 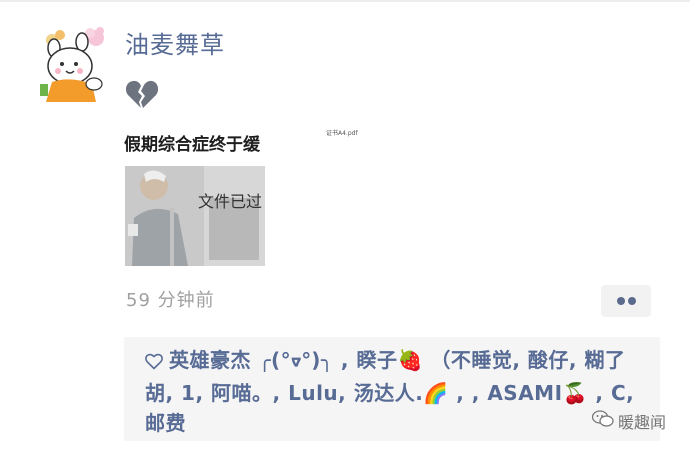 What do you see at coordinates (170, 300) in the screenshot?
I see `post-timestamp: 59 分钟前` at bounding box center [170, 300].